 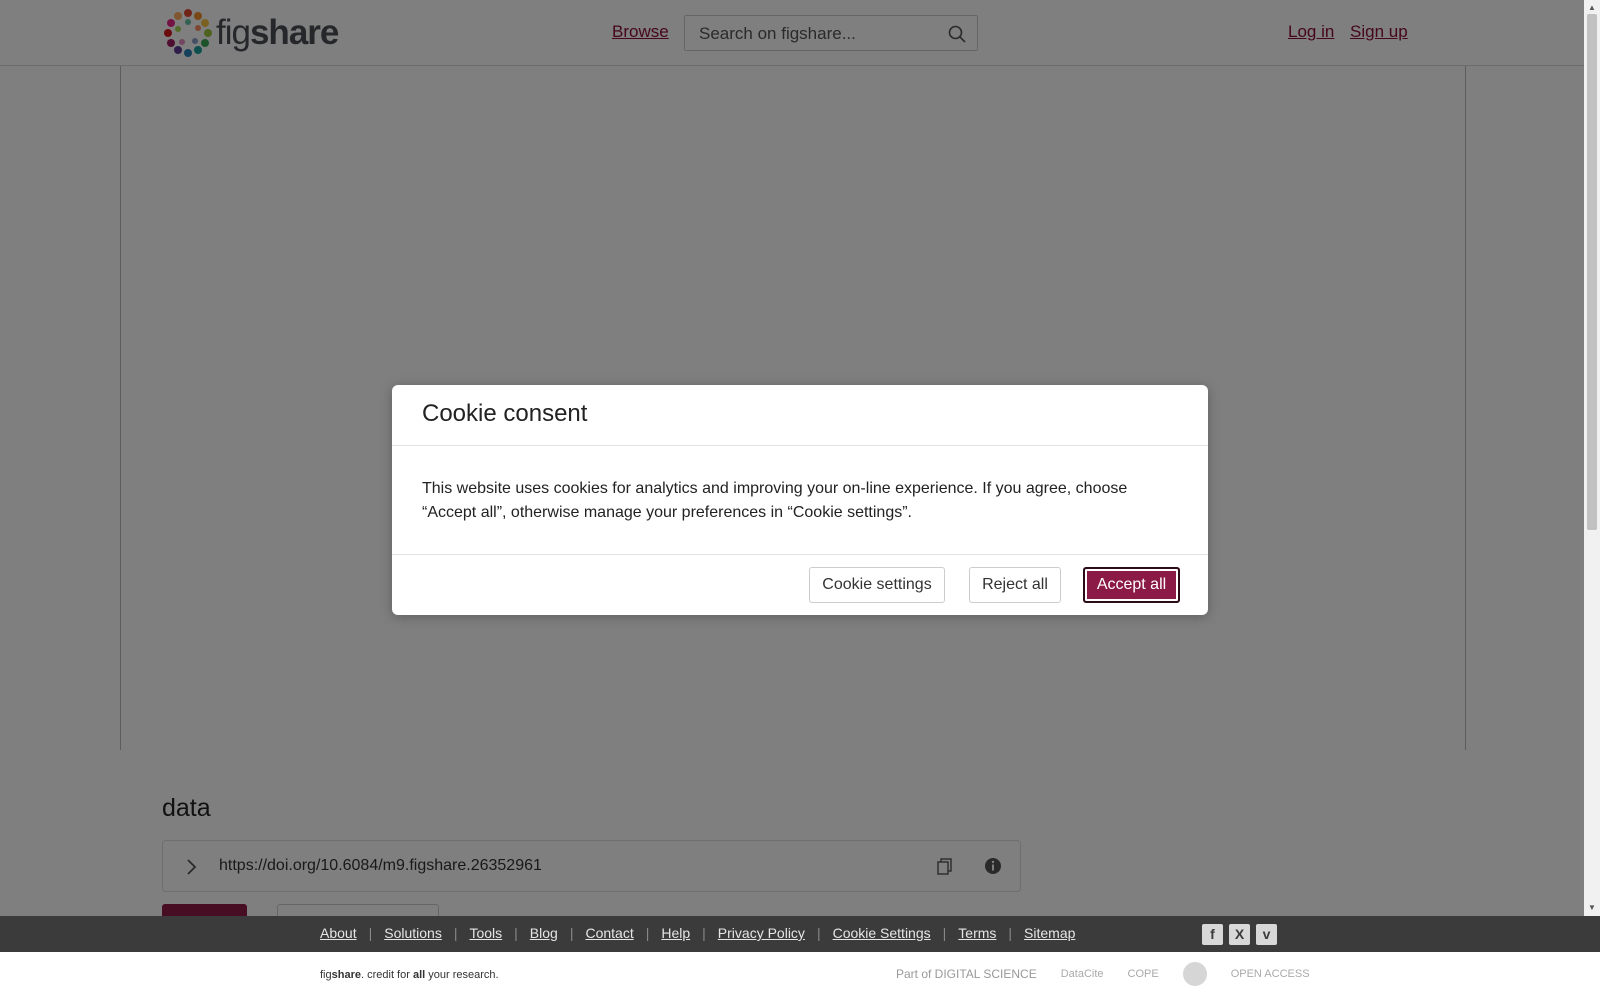 I want to click on seal-logo-icon, so click(x=1194, y=974).